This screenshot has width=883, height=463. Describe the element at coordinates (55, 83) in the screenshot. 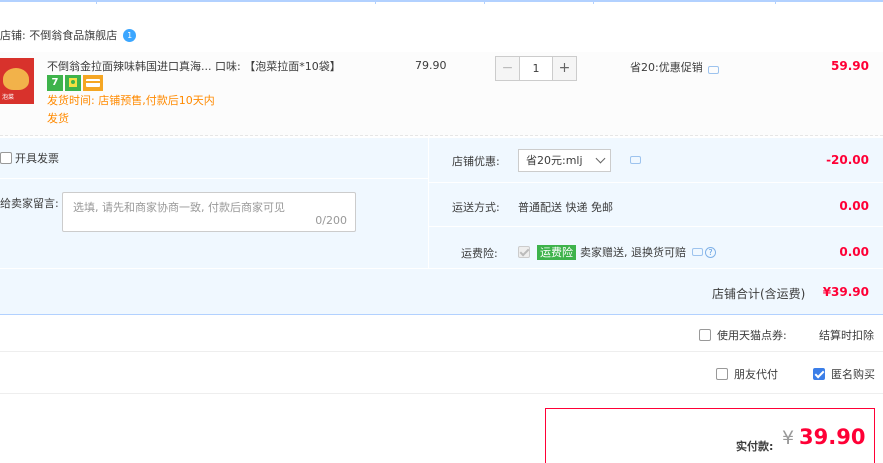

I see `seven-day-return-icon: 7` at that location.